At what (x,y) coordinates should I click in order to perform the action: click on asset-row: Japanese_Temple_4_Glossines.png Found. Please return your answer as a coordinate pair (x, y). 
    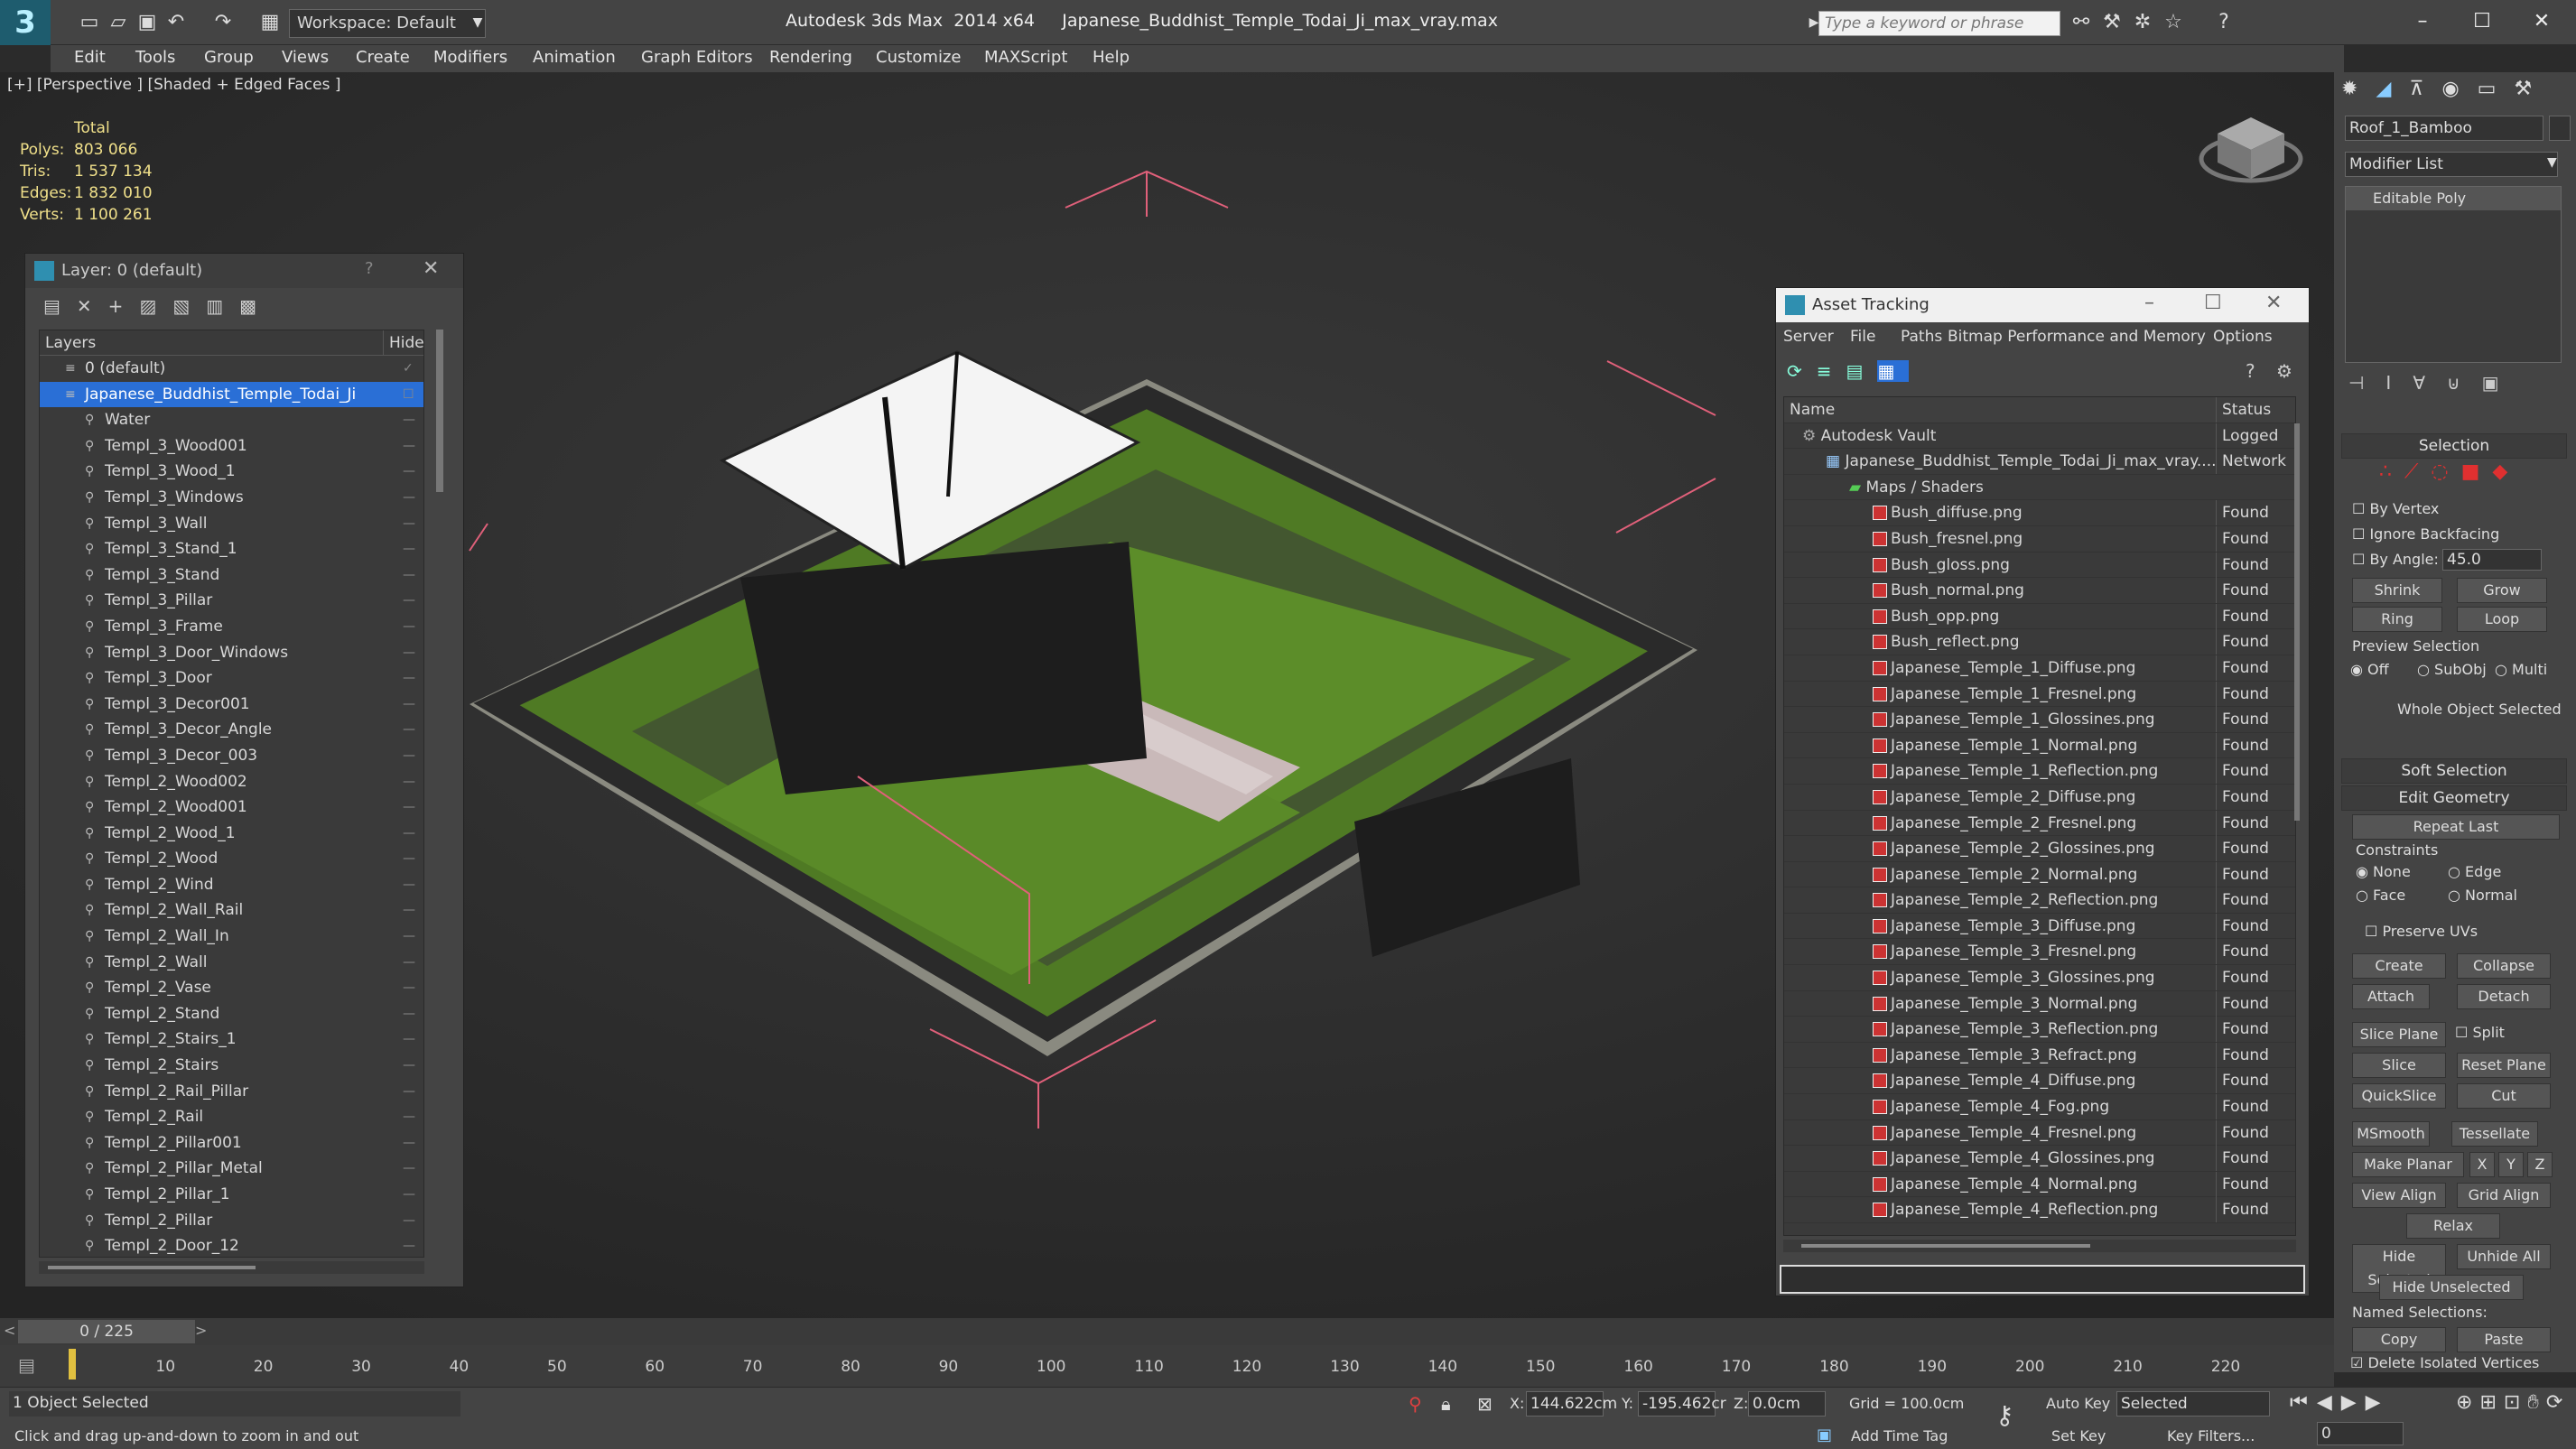
    Looking at the image, I should click on (2039, 1159).